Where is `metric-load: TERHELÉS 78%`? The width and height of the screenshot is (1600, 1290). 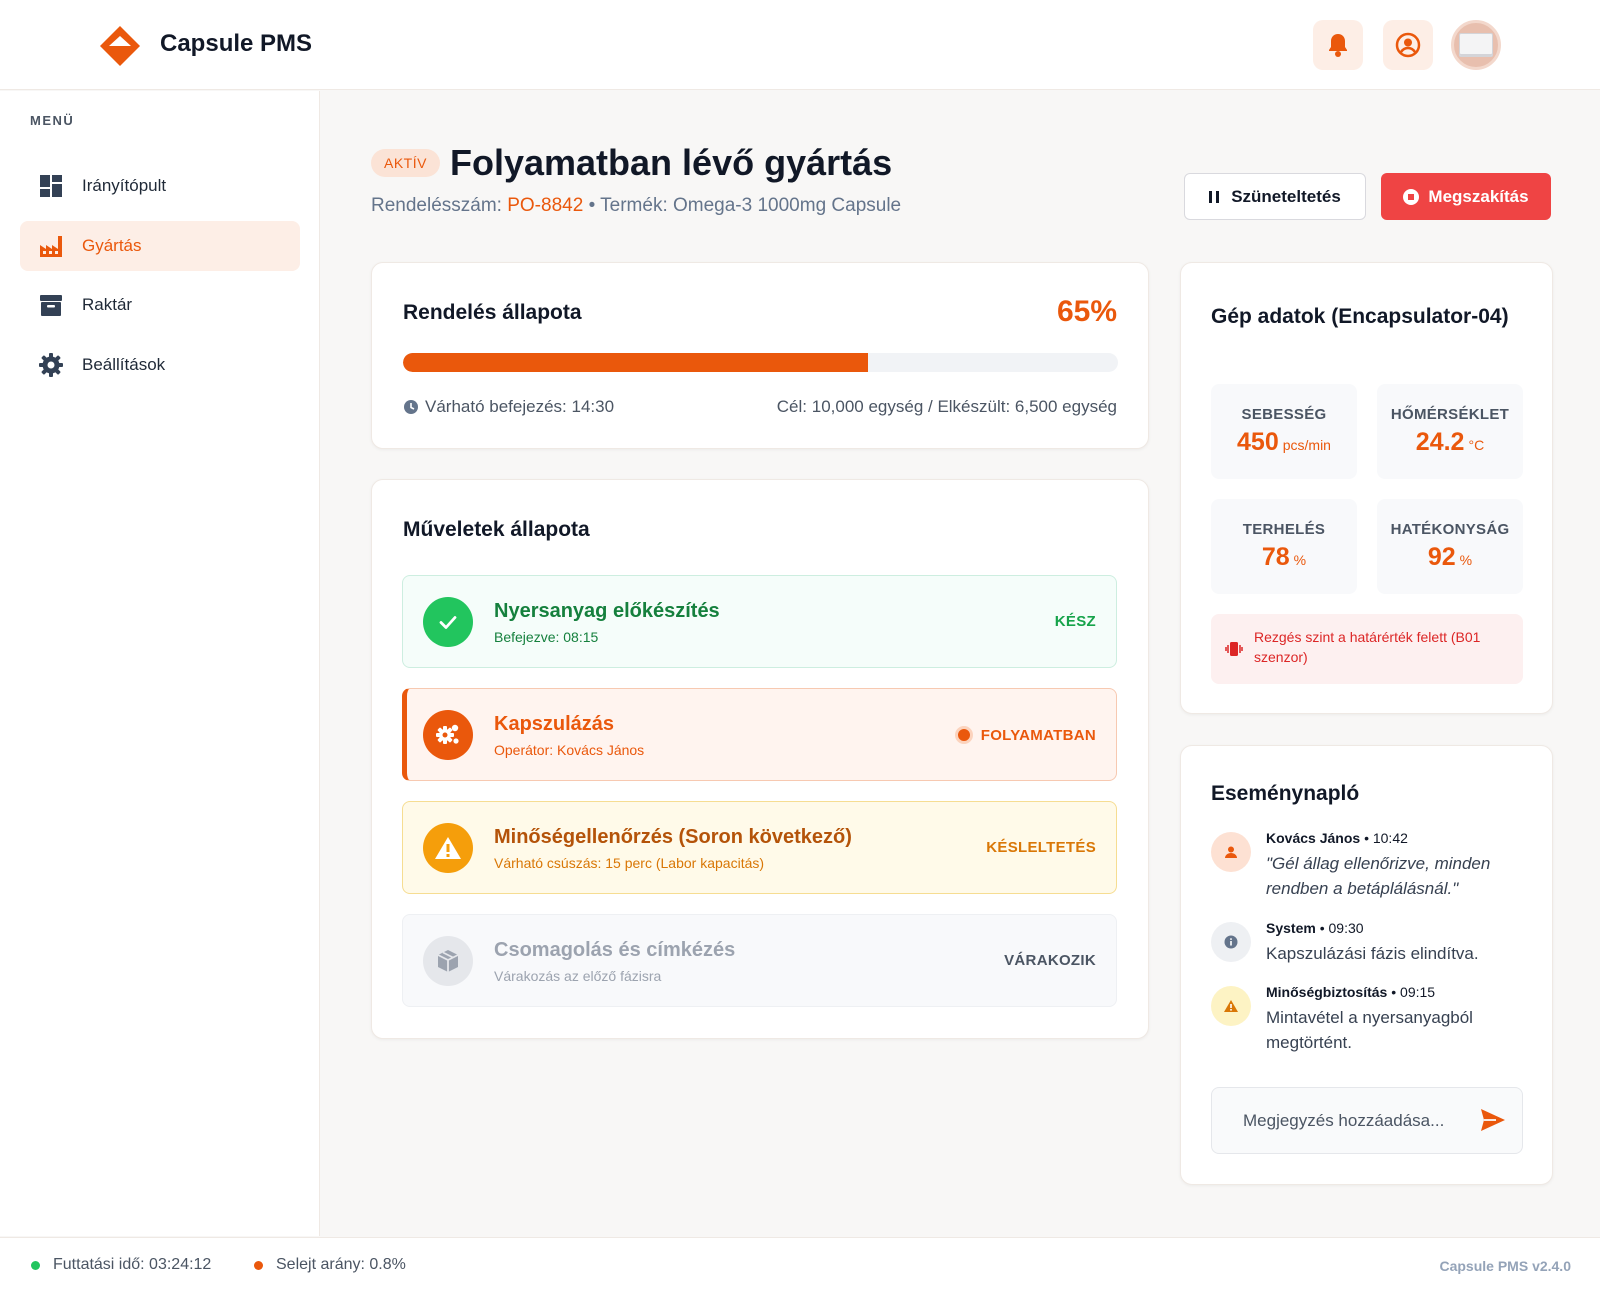
metric-load: TERHELÉS 78% is located at coordinates (1284, 546).